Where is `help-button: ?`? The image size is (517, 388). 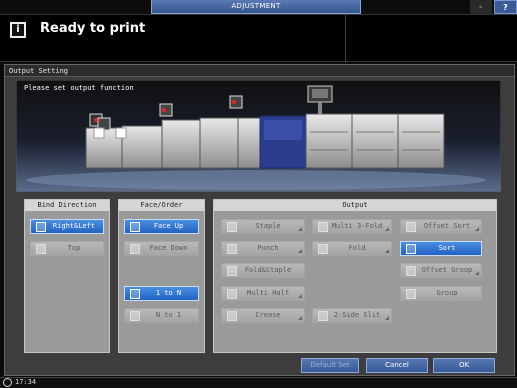 help-button: ? is located at coordinates (505, 7).